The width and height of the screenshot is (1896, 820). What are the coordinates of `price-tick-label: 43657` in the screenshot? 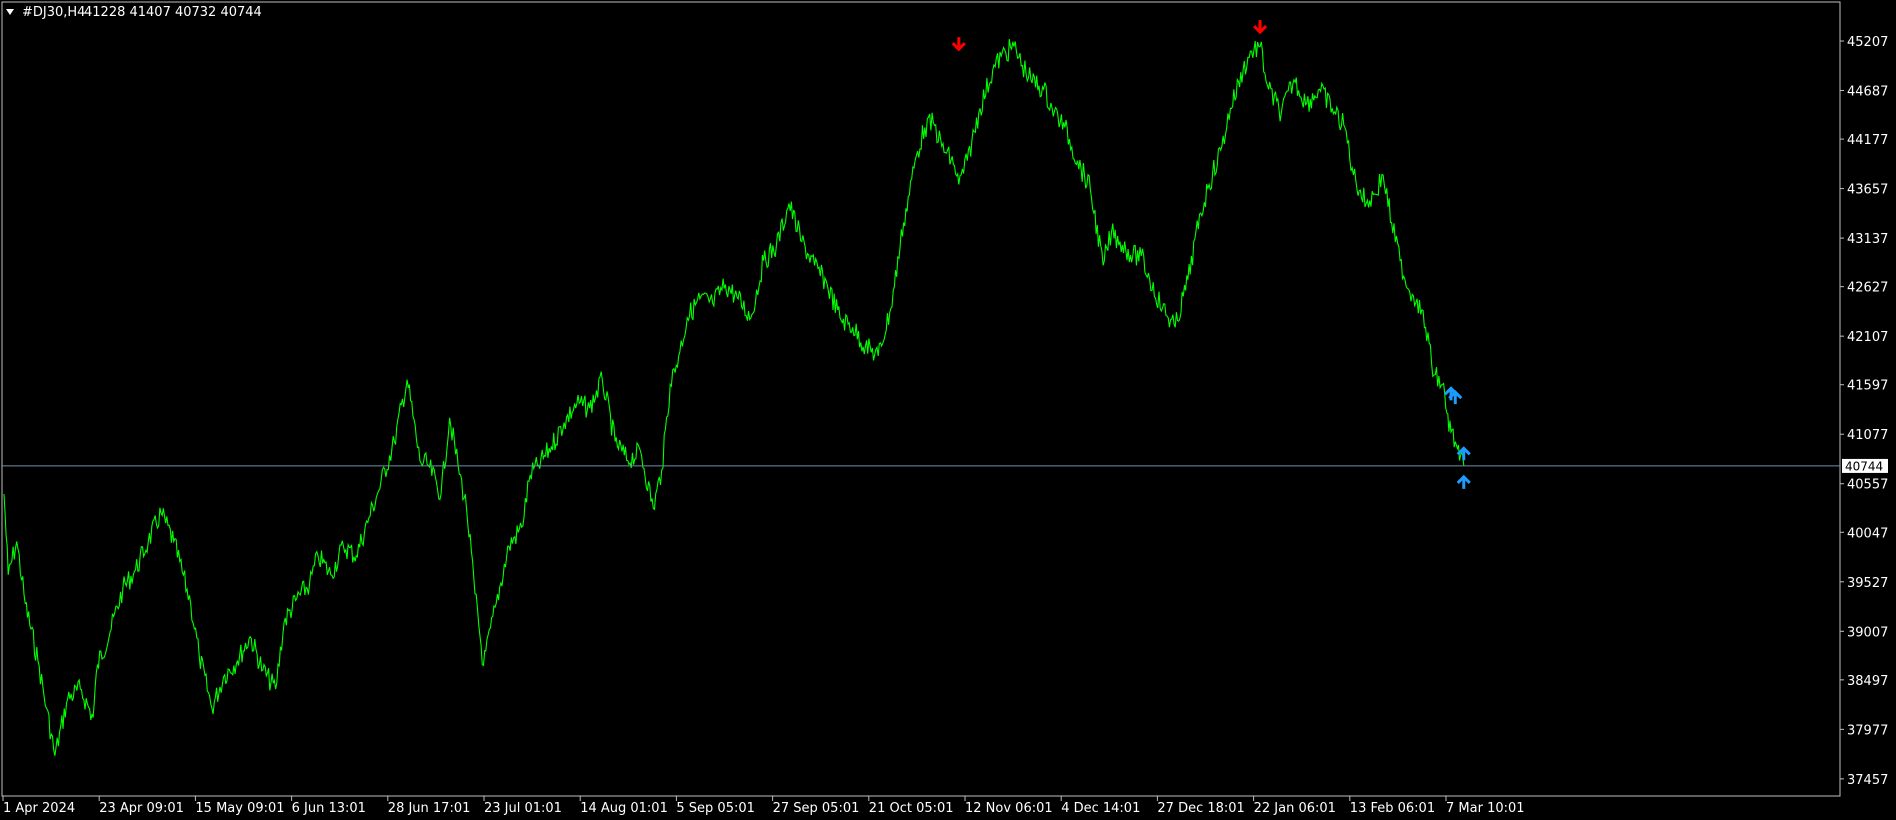 It's located at (1867, 190).